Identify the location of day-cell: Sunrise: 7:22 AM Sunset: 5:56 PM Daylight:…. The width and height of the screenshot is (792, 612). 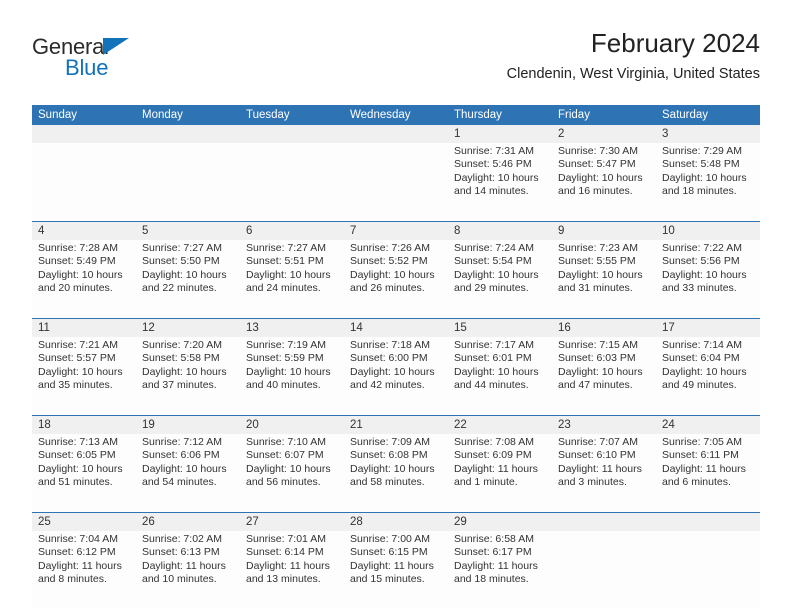
(708, 279).